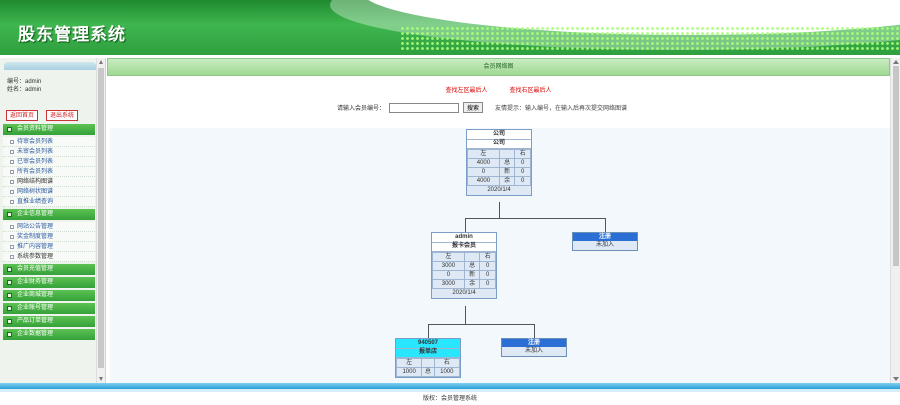 Image resolution: width=900 pixels, height=405 pixels. Describe the element at coordinates (507, 172) in the screenshot. I see `stat-cell: 新` at that location.